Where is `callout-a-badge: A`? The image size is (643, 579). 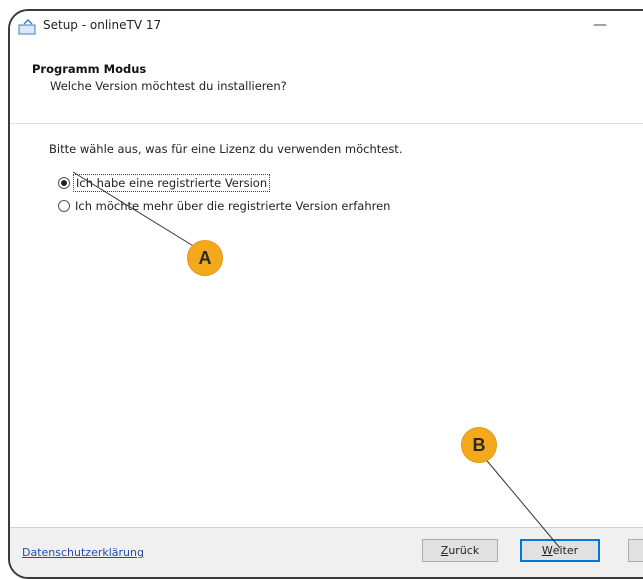
callout-a-badge: A is located at coordinates (205, 258).